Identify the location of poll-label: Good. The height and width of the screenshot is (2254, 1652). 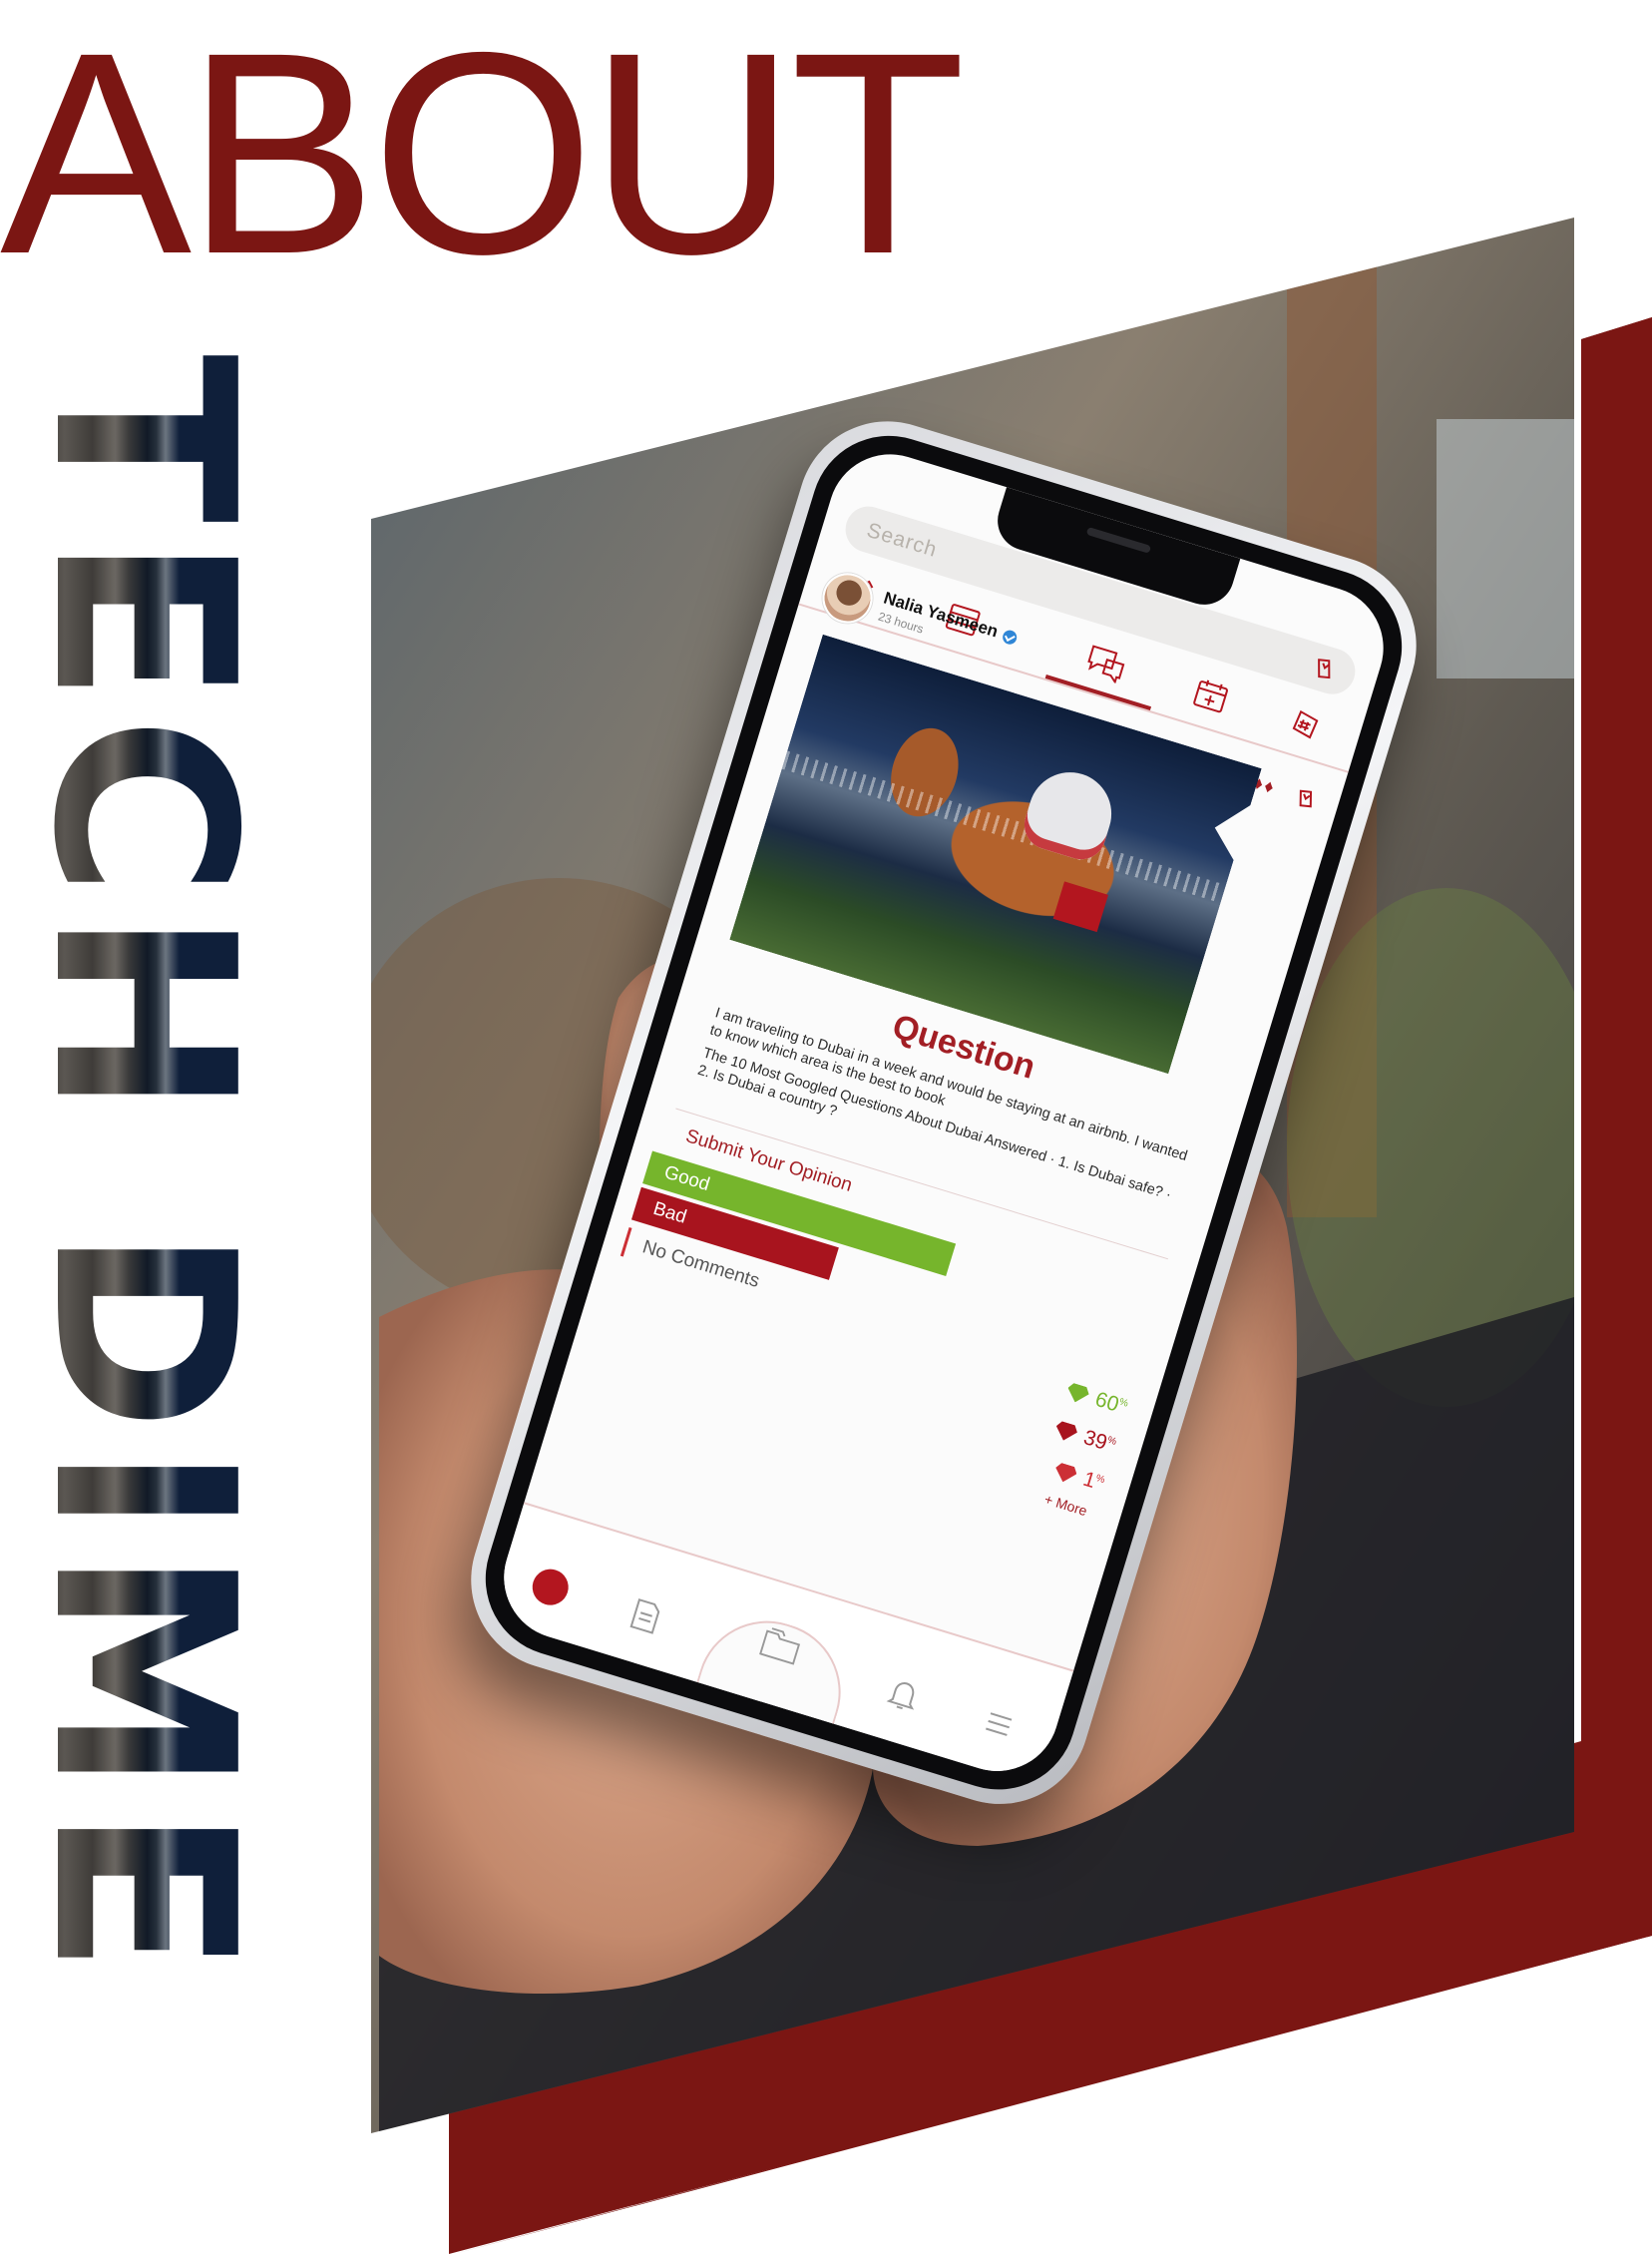
(686, 1178).